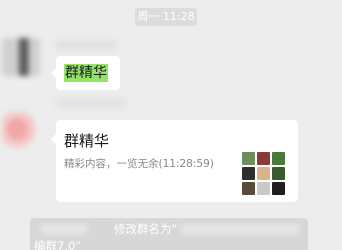 The width and height of the screenshot is (342, 250). I want to click on system-notice: 修改群名为“ 编群7.0”, so click(169, 234).